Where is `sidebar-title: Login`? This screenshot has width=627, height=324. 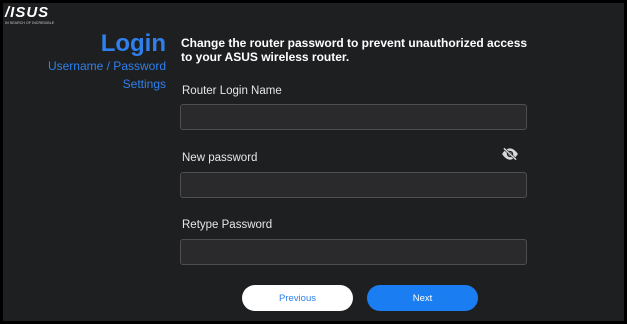
sidebar-title: Login is located at coordinates (133, 43).